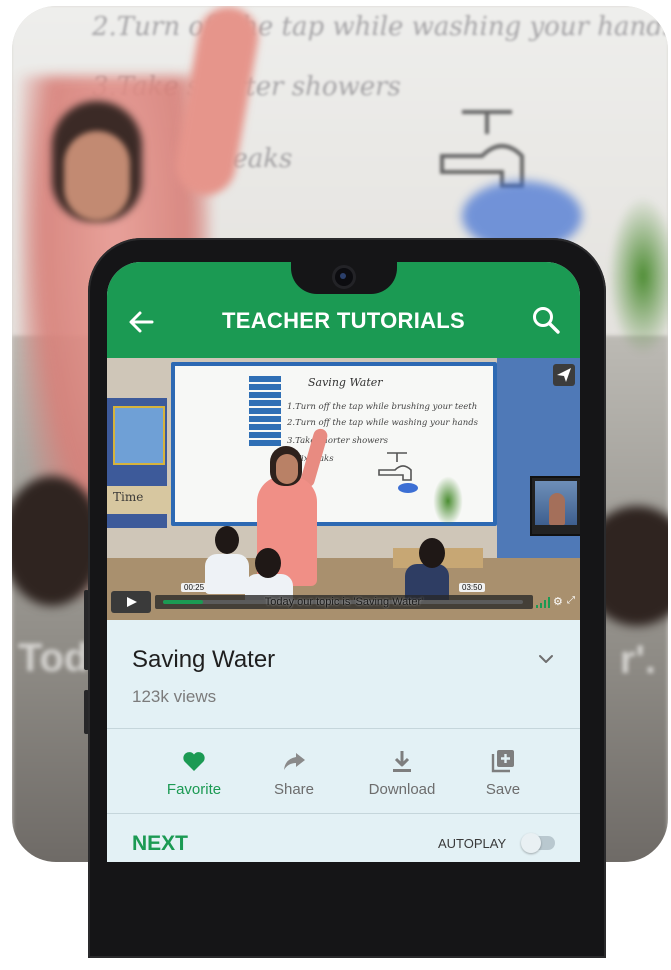  I want to click on video-title: Saving Water, so click(204, 659).